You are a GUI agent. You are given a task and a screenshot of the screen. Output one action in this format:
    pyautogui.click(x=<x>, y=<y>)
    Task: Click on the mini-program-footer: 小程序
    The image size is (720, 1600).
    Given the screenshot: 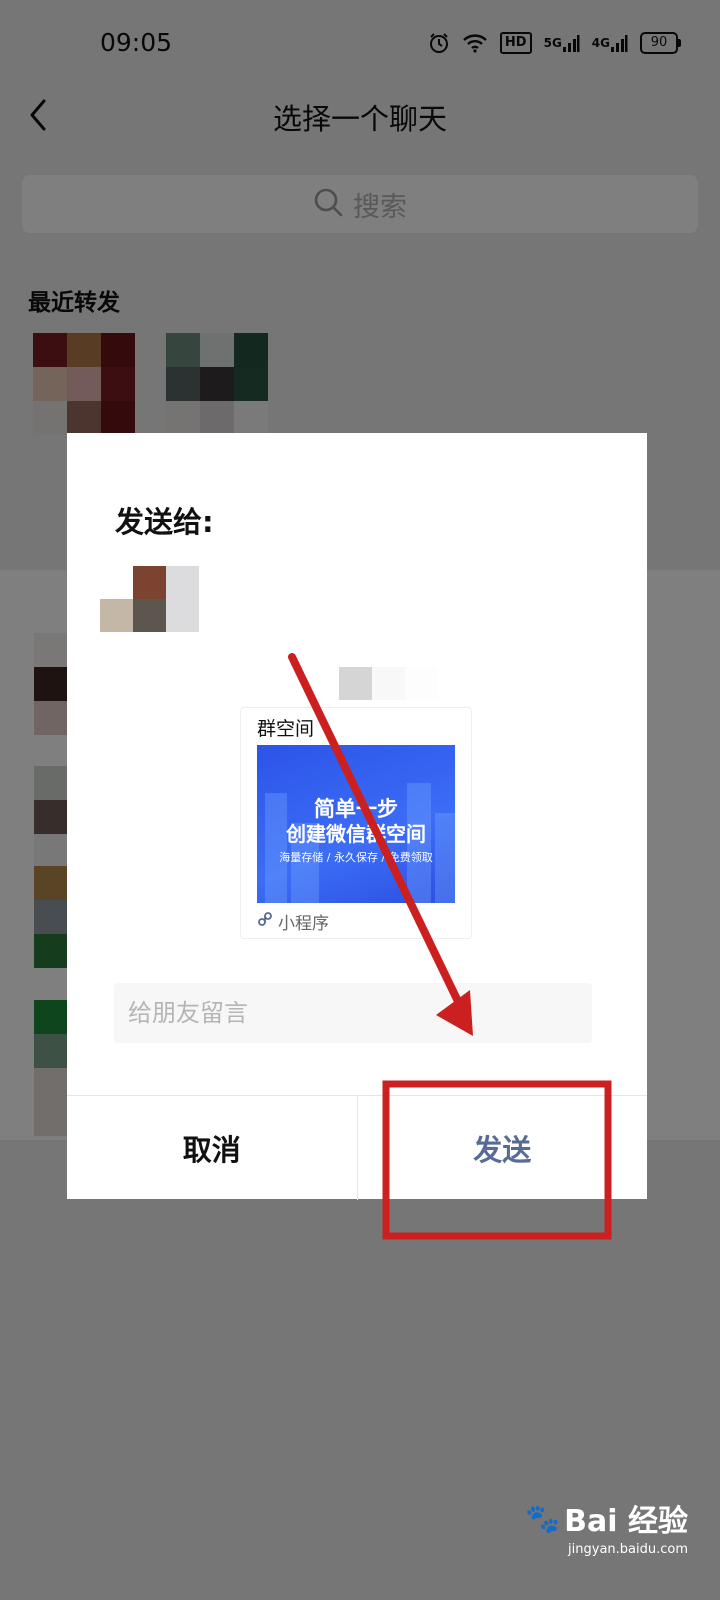 What is the action you would take?
    pyautogui.click(x=293, y=921)
    